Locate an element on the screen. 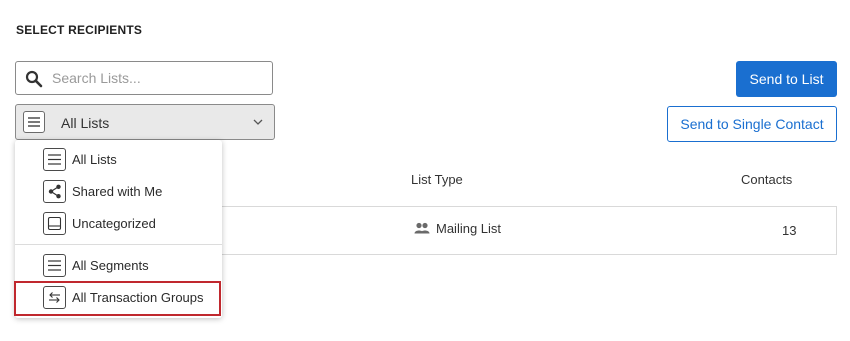 This screenshot has width=850, height=341. list-type-cell: Mailing List is located at coordinates (457, 228).